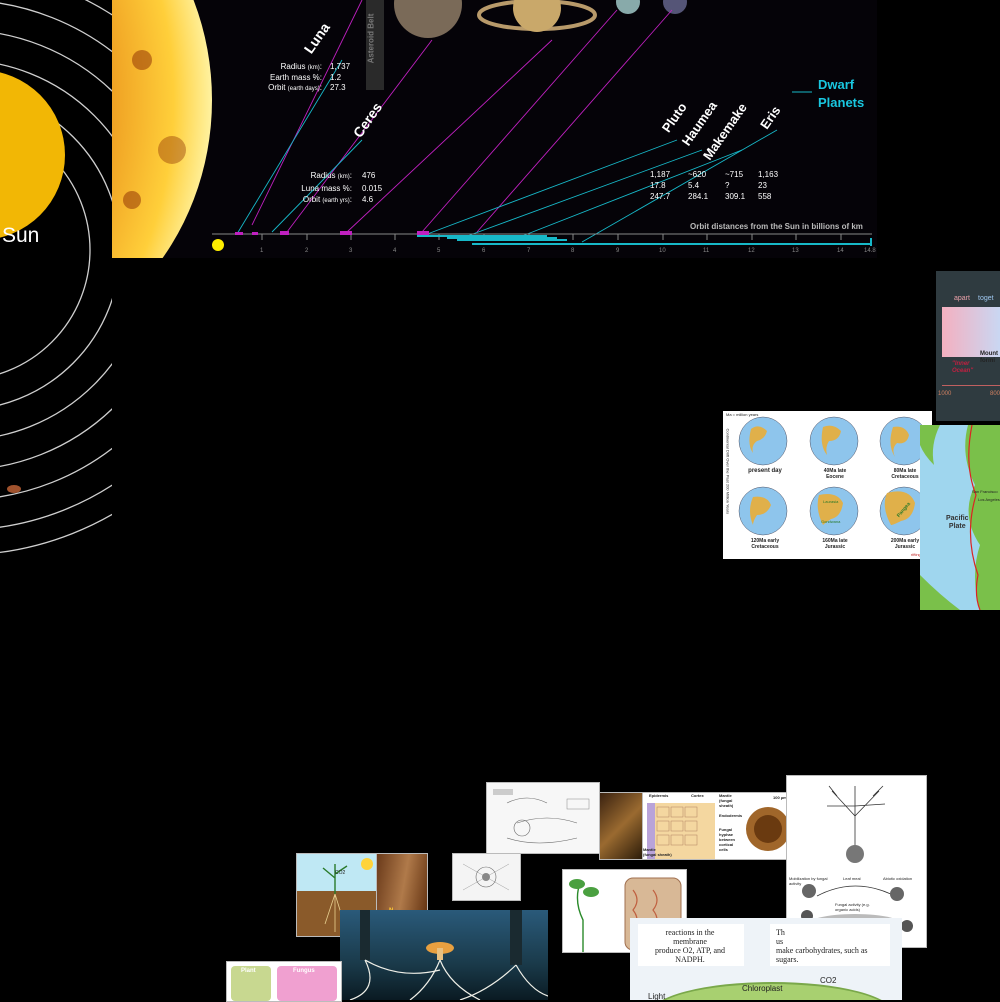  Describe the element at coordinates (765, 471) in the screenshot. I see `globe-label-present: present day` at that location.